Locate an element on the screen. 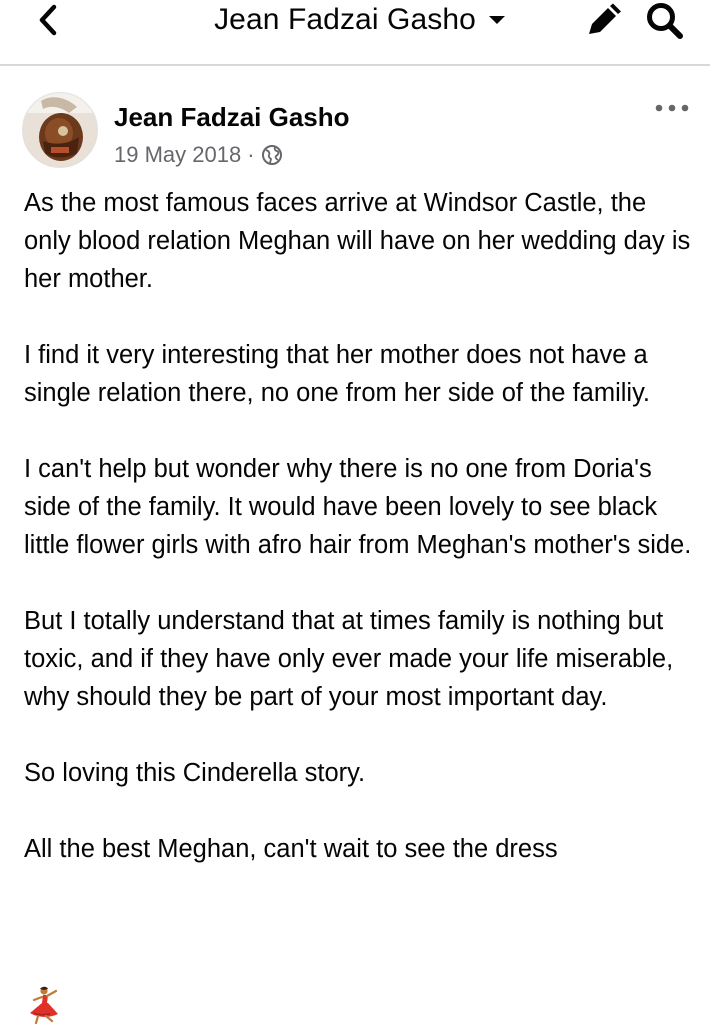 This screenshot has width=710, height=1024. search-icon is located at coordinates (665, 21).